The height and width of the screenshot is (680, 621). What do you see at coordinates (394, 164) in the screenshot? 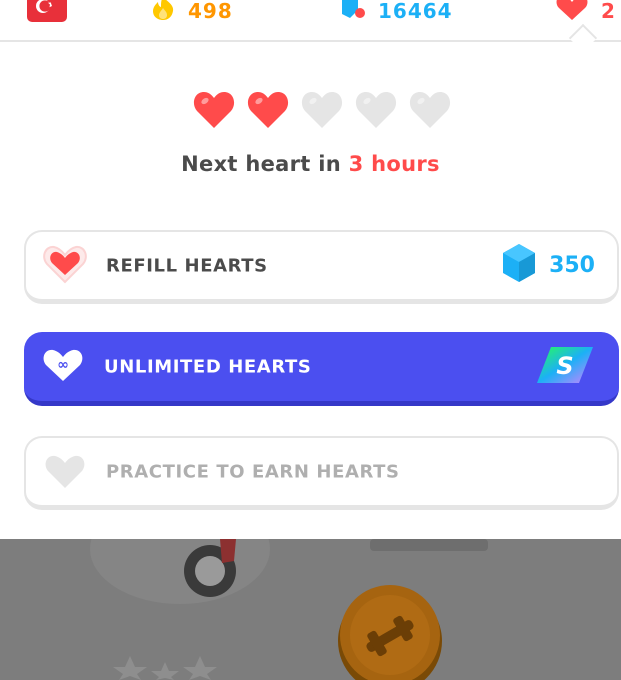
I see `next-heart-time: 3 hours` at bounding box center [394, 164].